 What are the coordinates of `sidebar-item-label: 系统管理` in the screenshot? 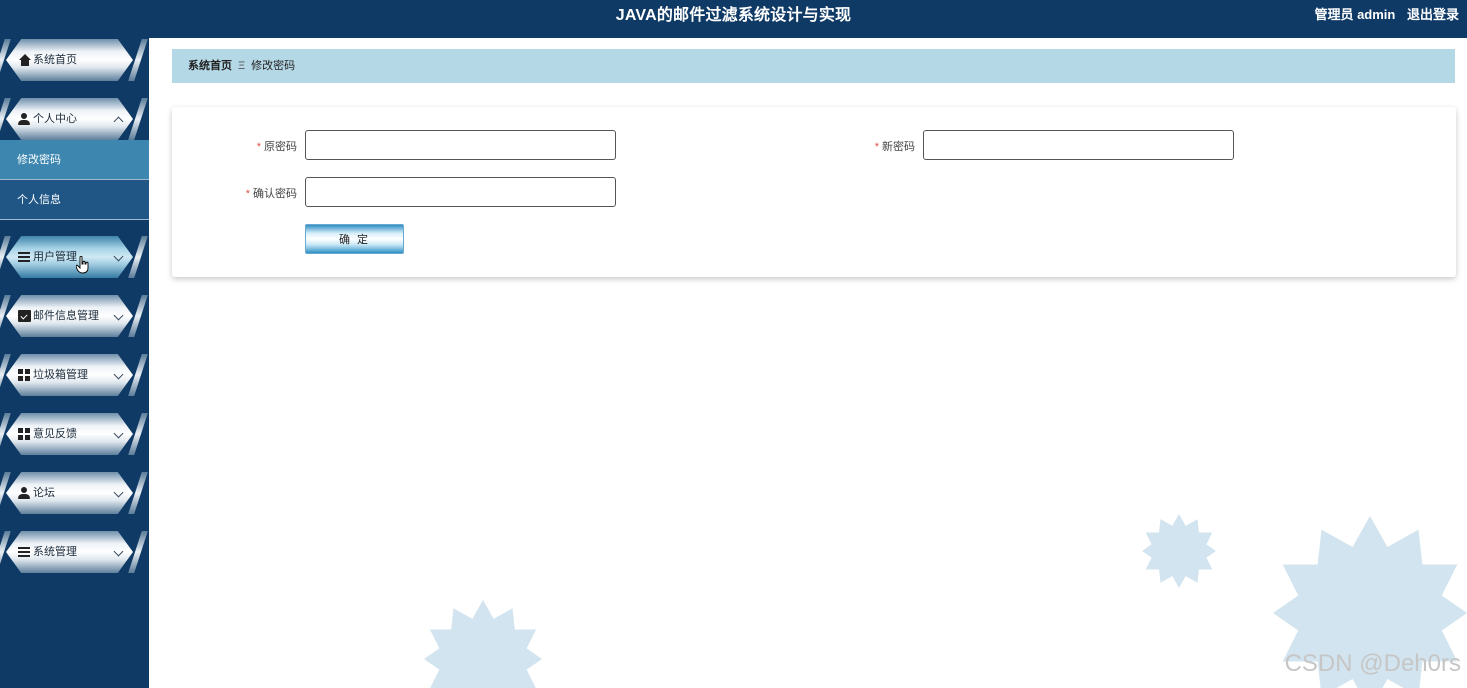 It's located at (55, 552).